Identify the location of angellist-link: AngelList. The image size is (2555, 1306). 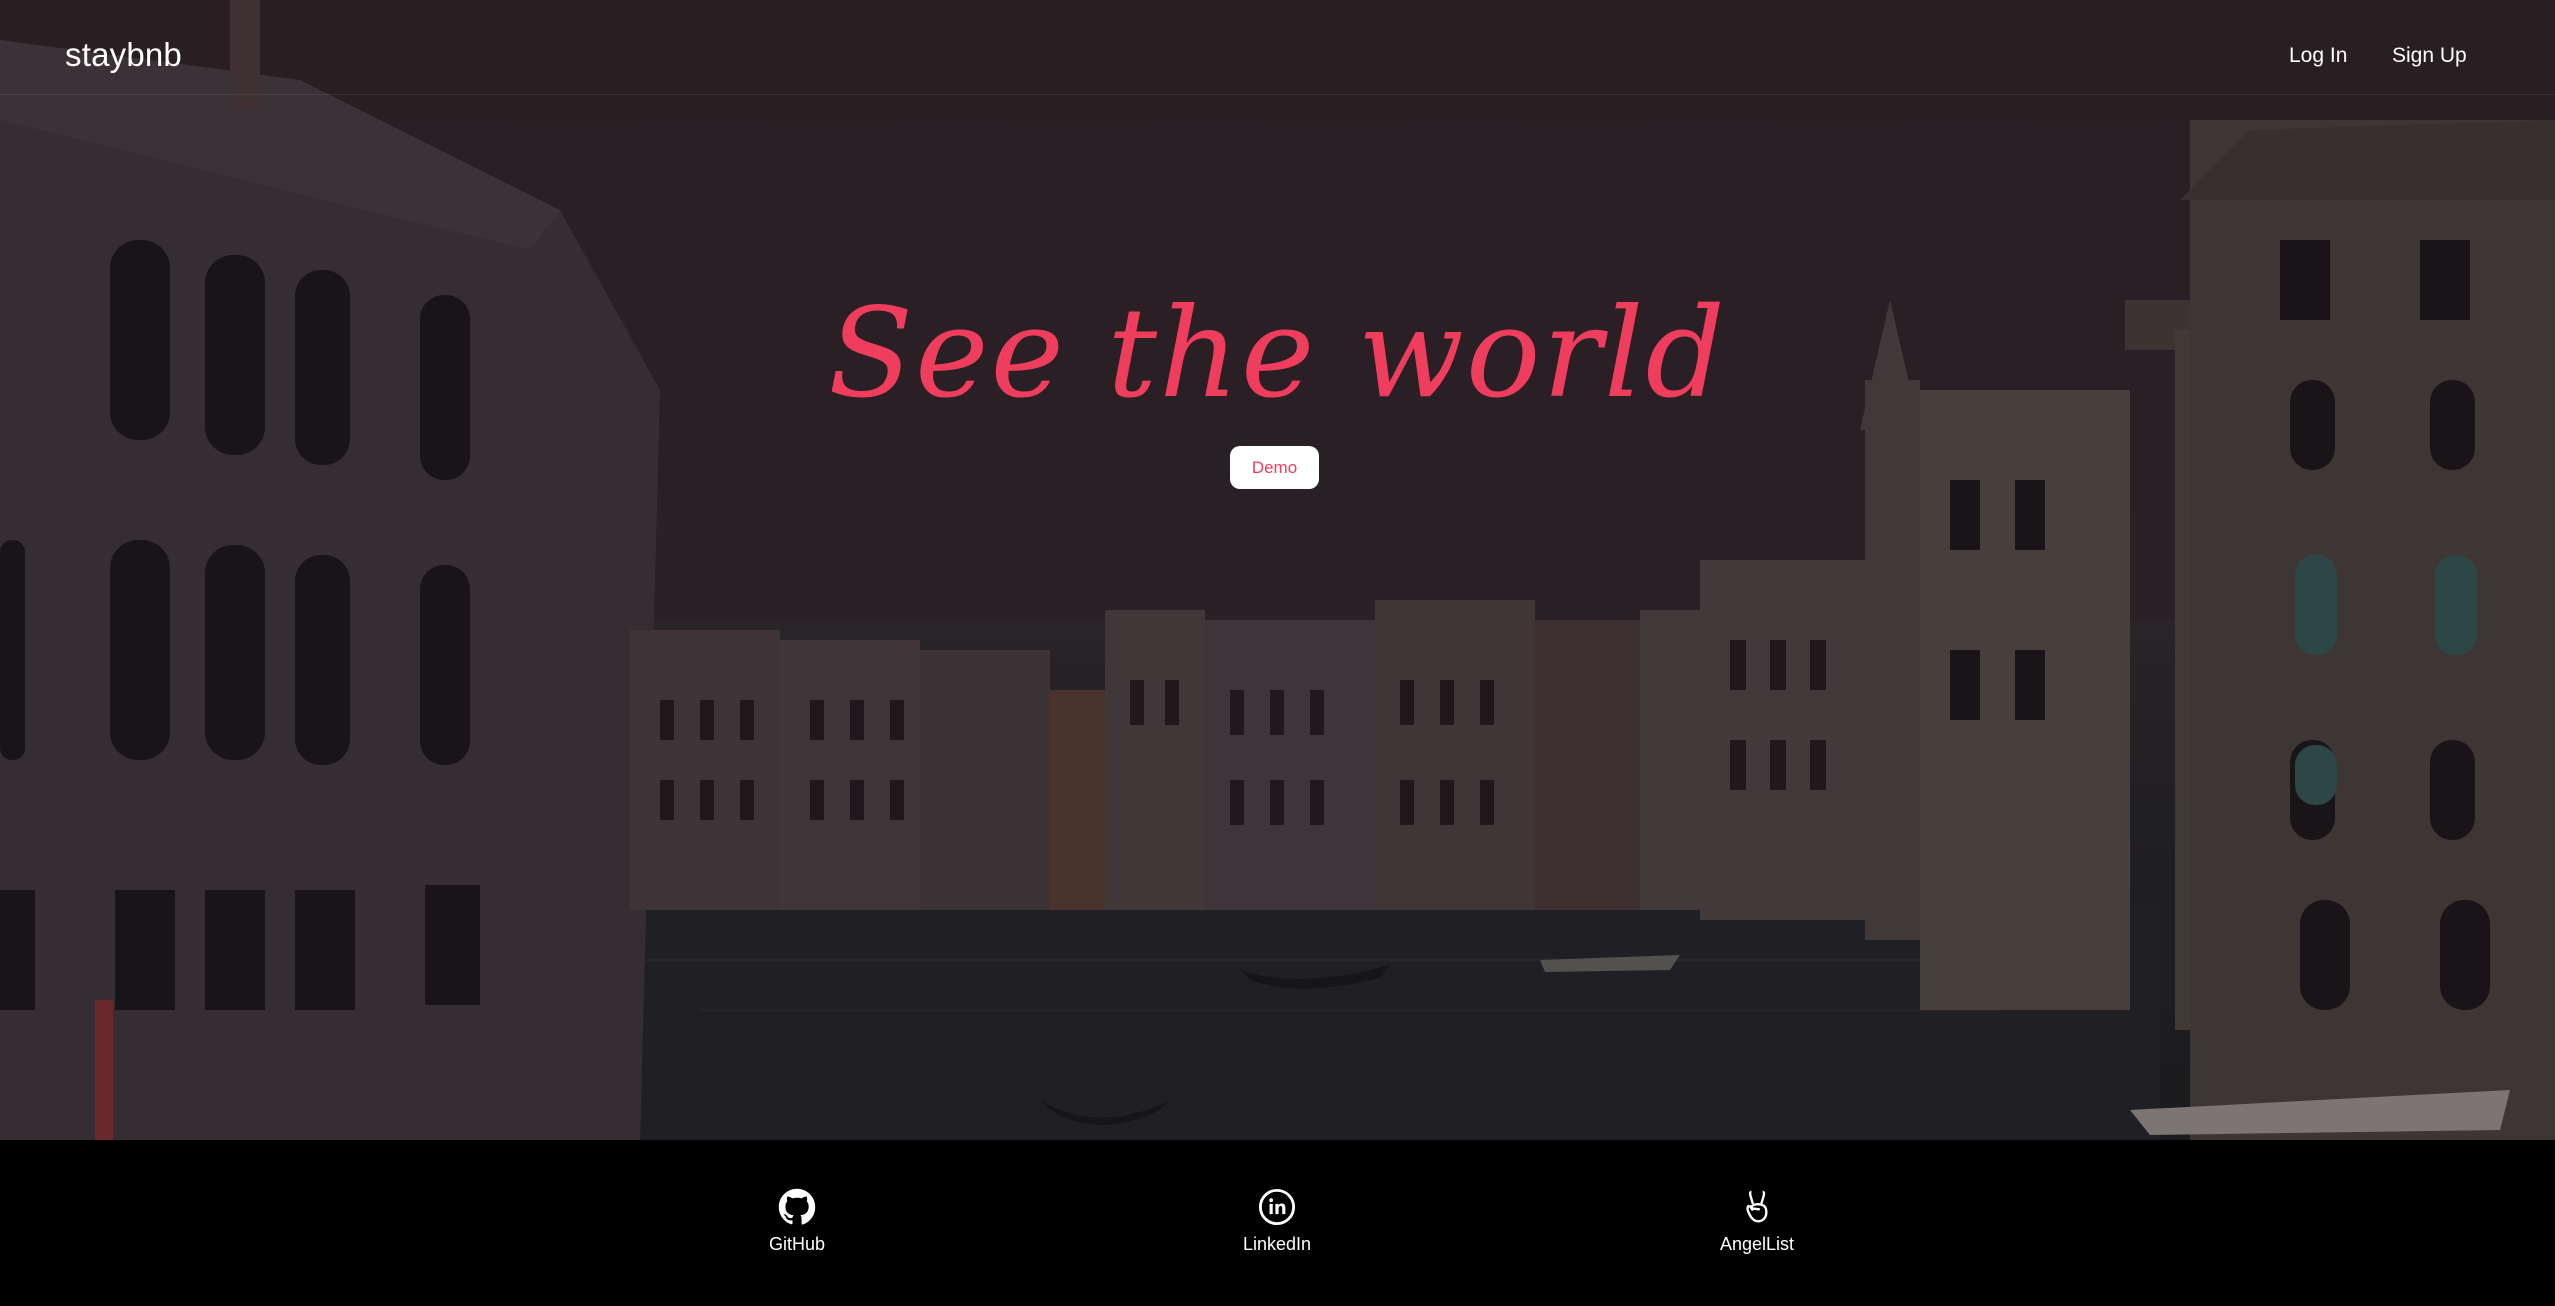
(1757, 1221).